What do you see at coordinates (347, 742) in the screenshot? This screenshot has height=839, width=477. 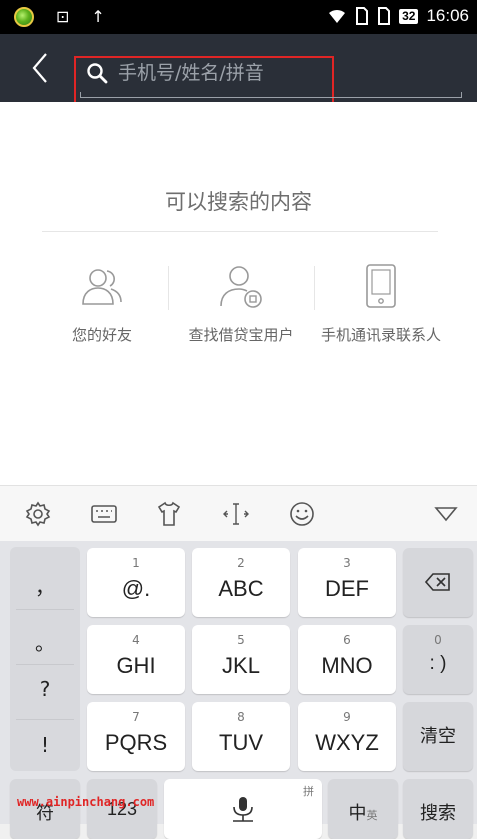 I see `key-label: WXYZ` at bounding box center [347, 742].